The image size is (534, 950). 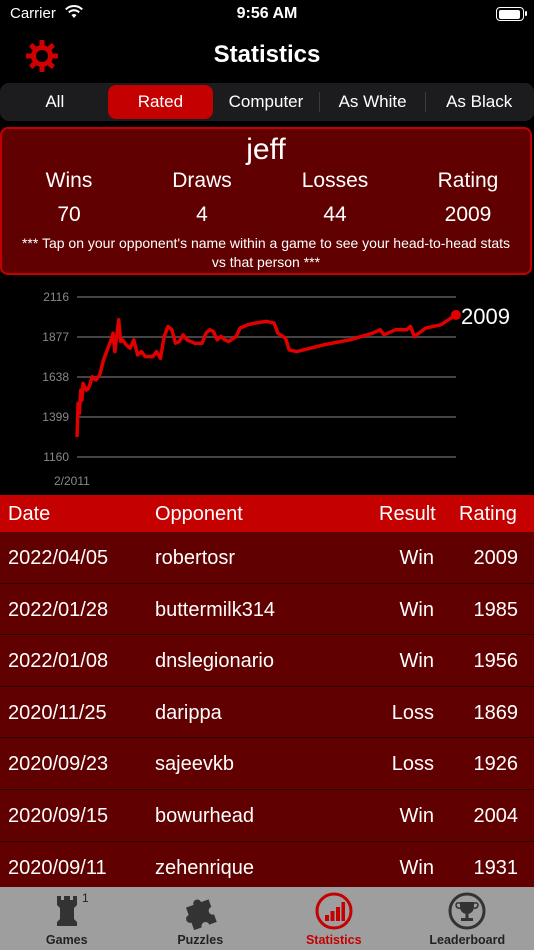 What do you see at coordinates (202, 198) in the screenshot?
I see `draws-stat: Draws 4` at bounding box center [202, 198].